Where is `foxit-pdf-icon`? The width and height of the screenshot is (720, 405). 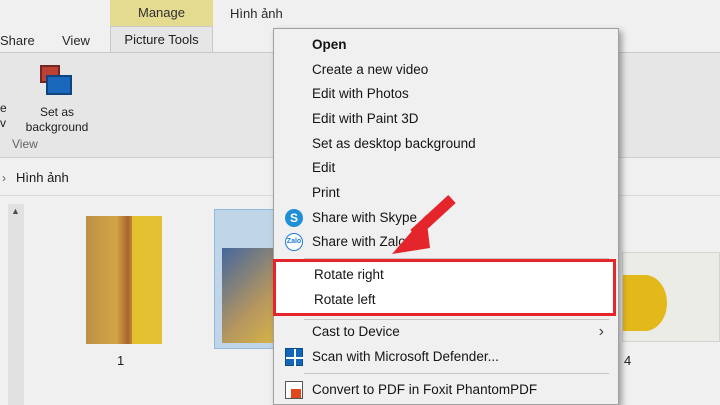
foxit-pdf-icon is located at coordinates (294, 390).